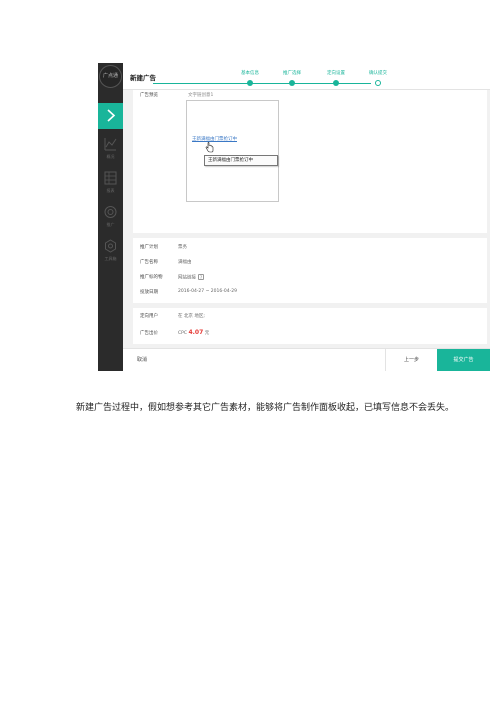 The width and height of the screenshot is (500, 708). I want to click on name-value: 满福由, so click(185, 262).